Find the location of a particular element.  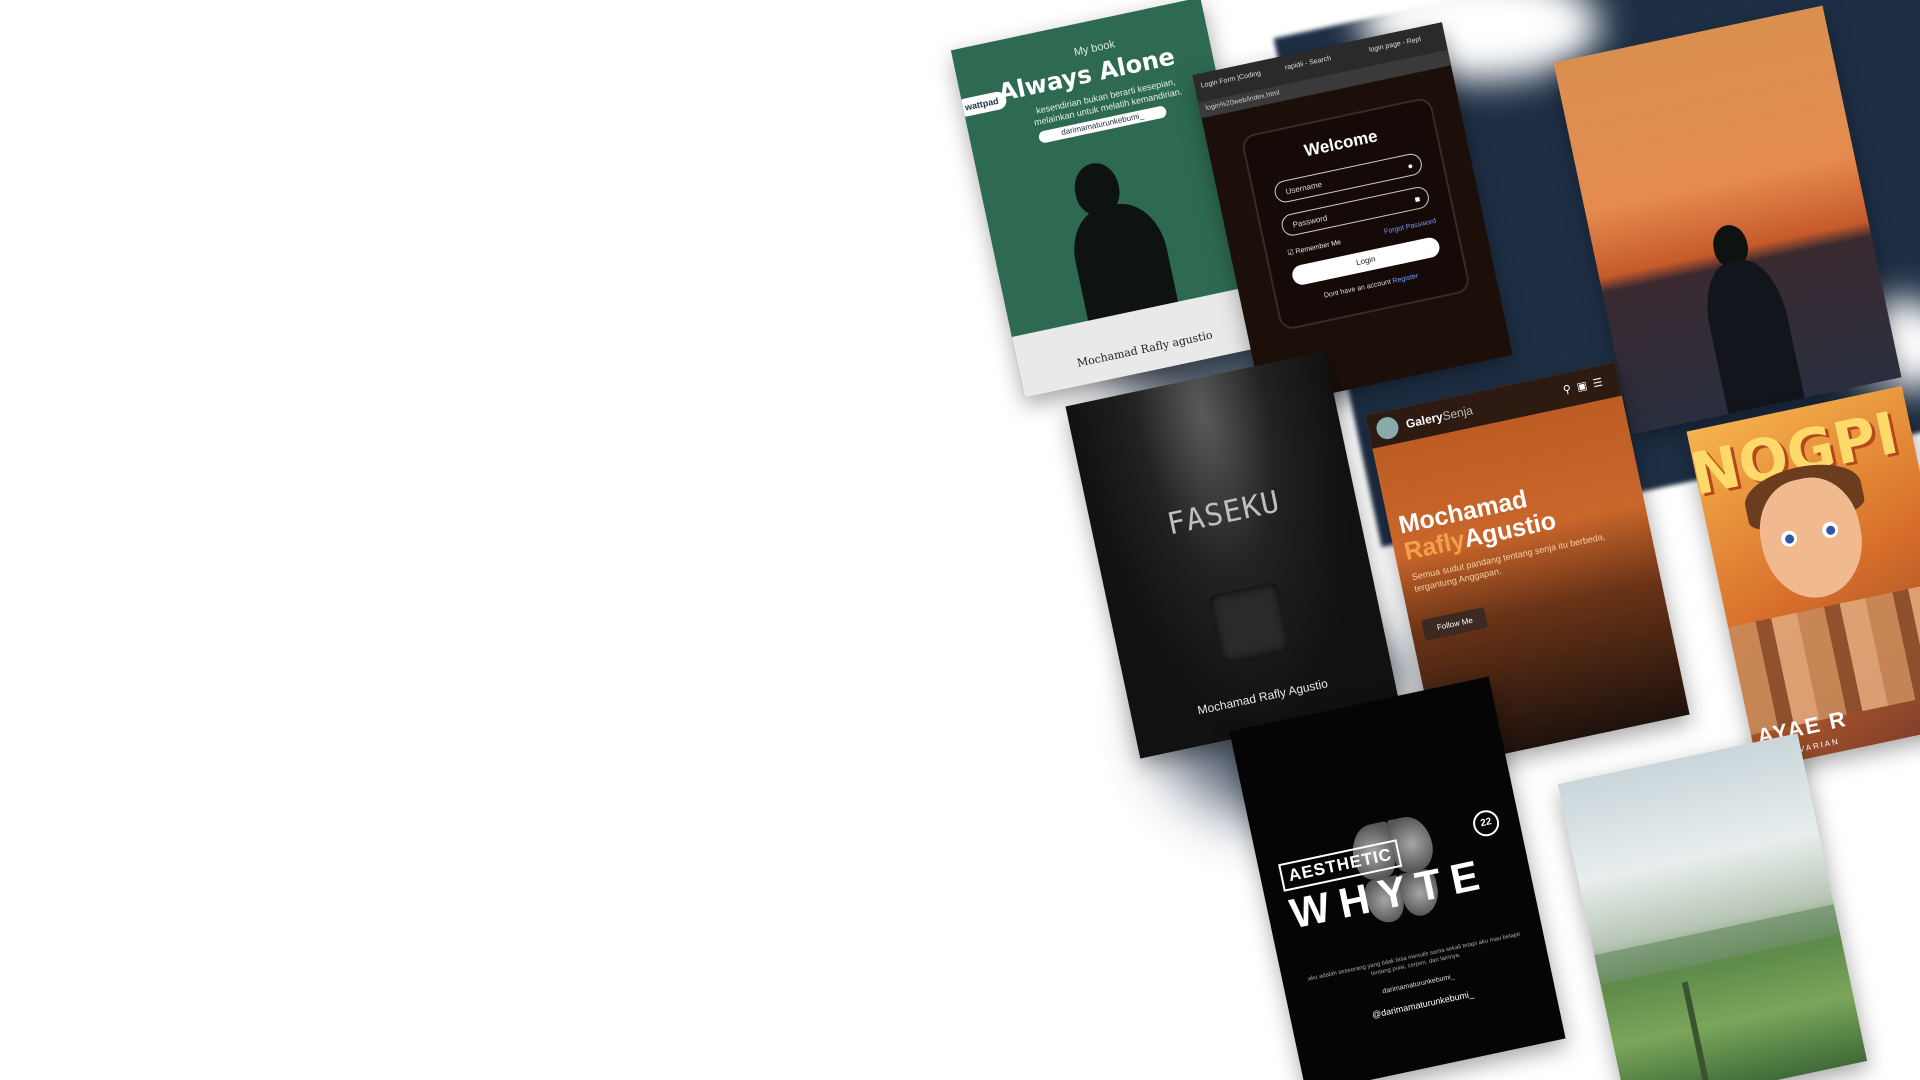

card-landscape-photo is located at coordinates (1712, 906).